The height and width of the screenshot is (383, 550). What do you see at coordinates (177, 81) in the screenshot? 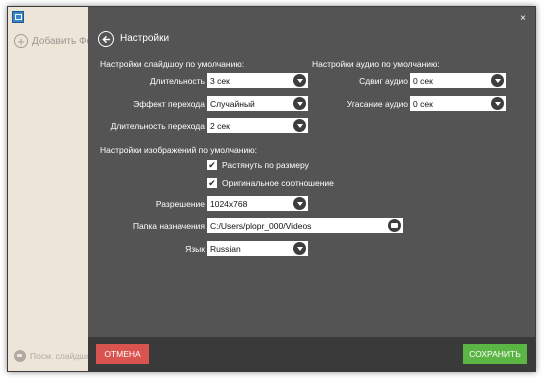
I see `duration-label: Длительность` at bounding box center [177, 81].